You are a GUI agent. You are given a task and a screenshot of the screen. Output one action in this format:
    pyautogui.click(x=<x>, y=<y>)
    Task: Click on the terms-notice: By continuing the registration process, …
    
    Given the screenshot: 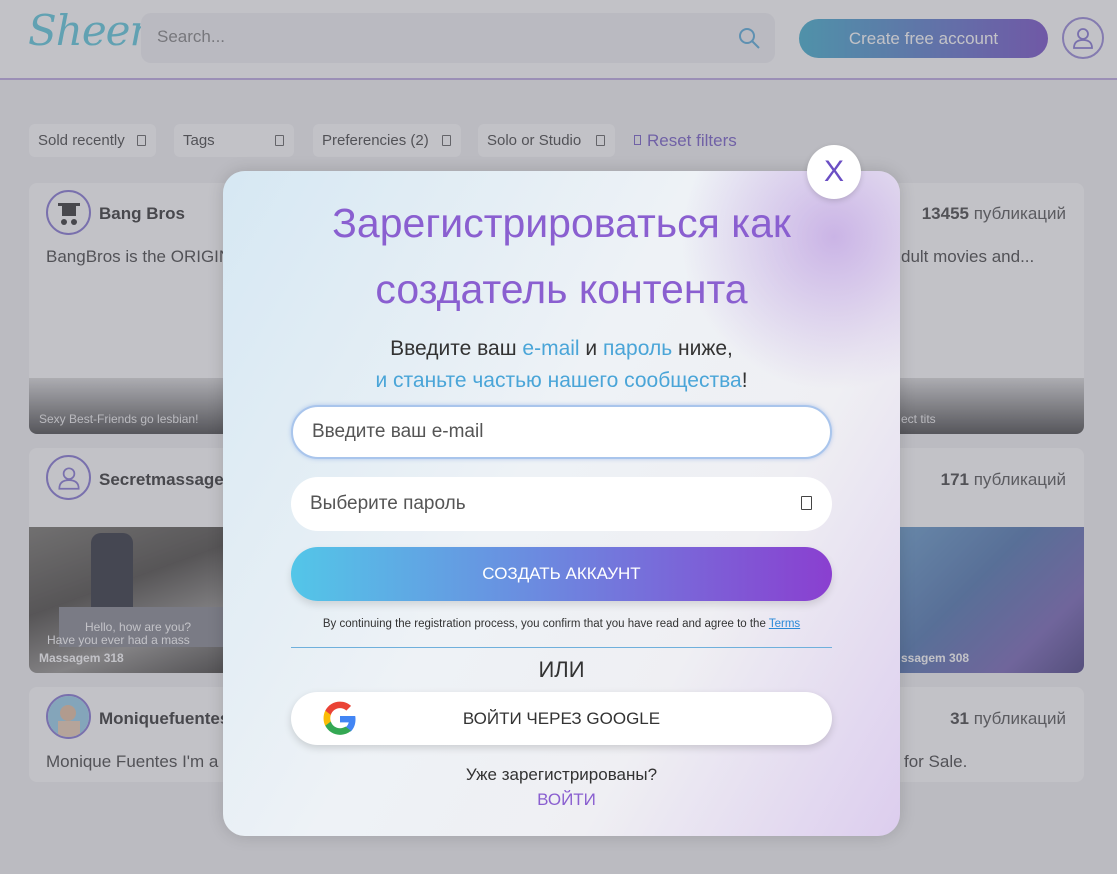 What is the action you would take?
    pyautogui.click(x=561, y=624)
    